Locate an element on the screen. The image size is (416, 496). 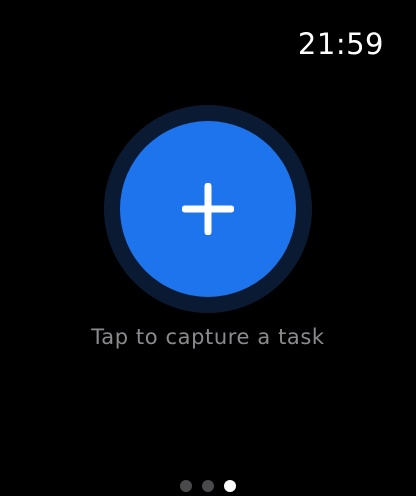
capture-caption: Tap to capture a task is located at coordinates (208, 337).